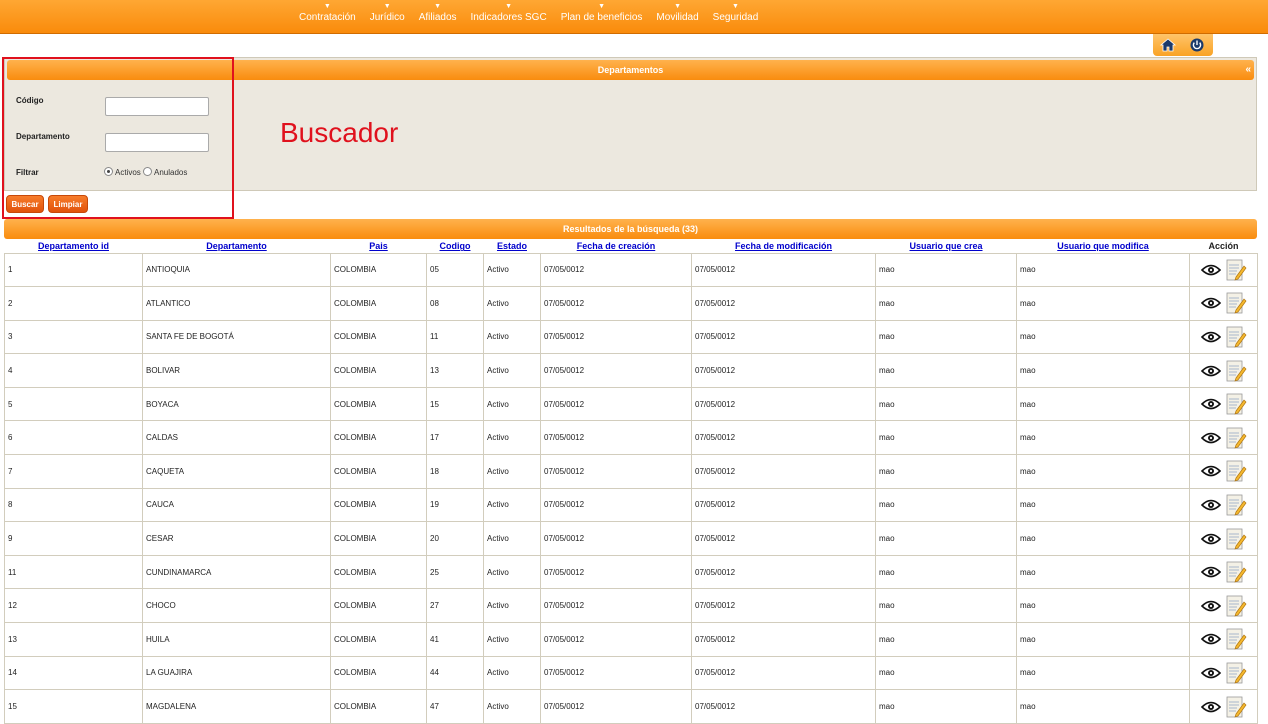  Describe the element at coordinates (784, 246) in the screenshot. I see `column-header-fecha-modificacion: Fecha de modificación` at that location.